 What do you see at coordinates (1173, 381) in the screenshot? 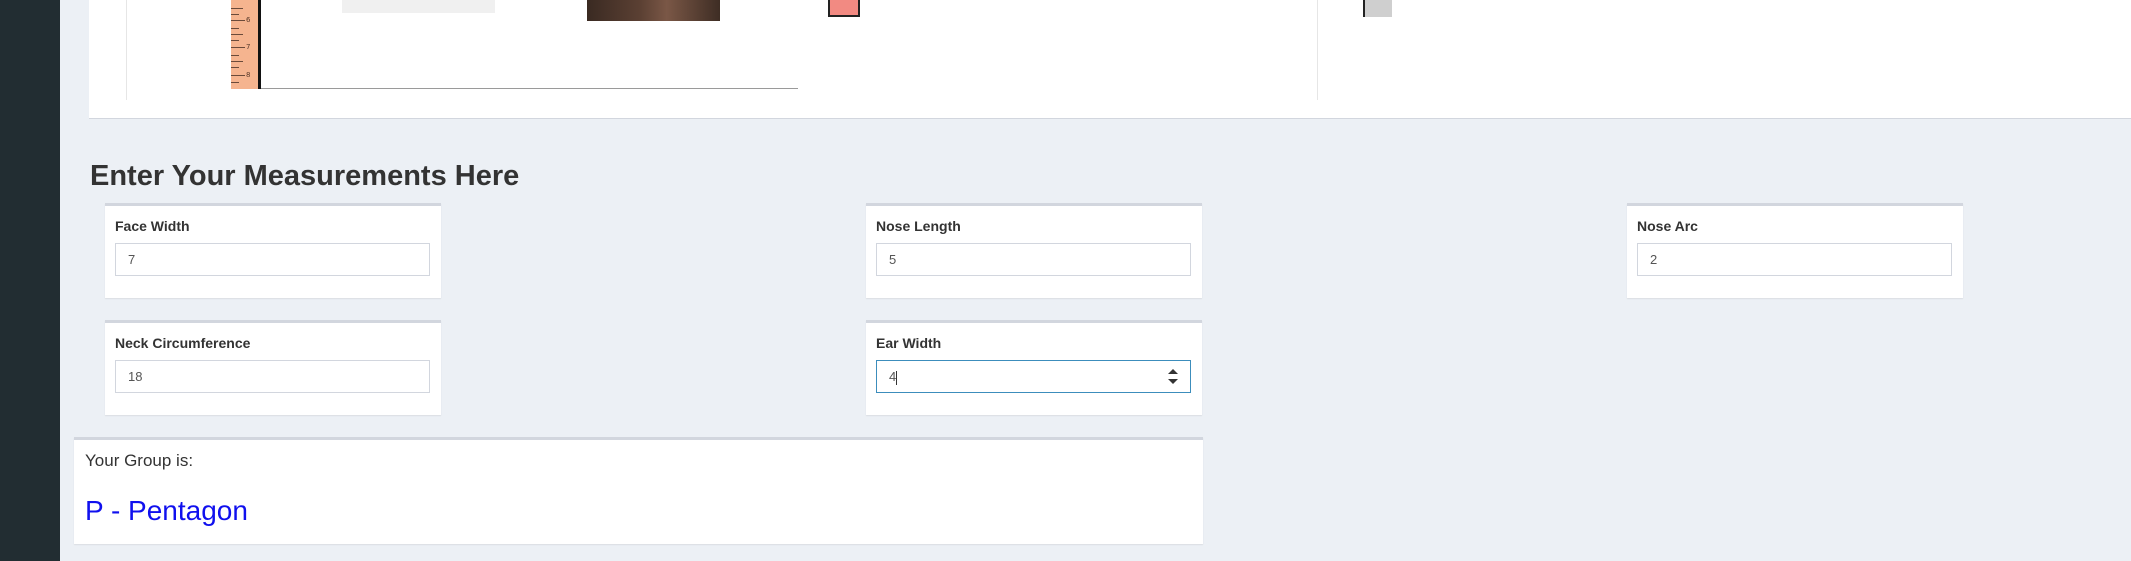
I see `spinner-down-icon` at bounding box center [1173, 381].